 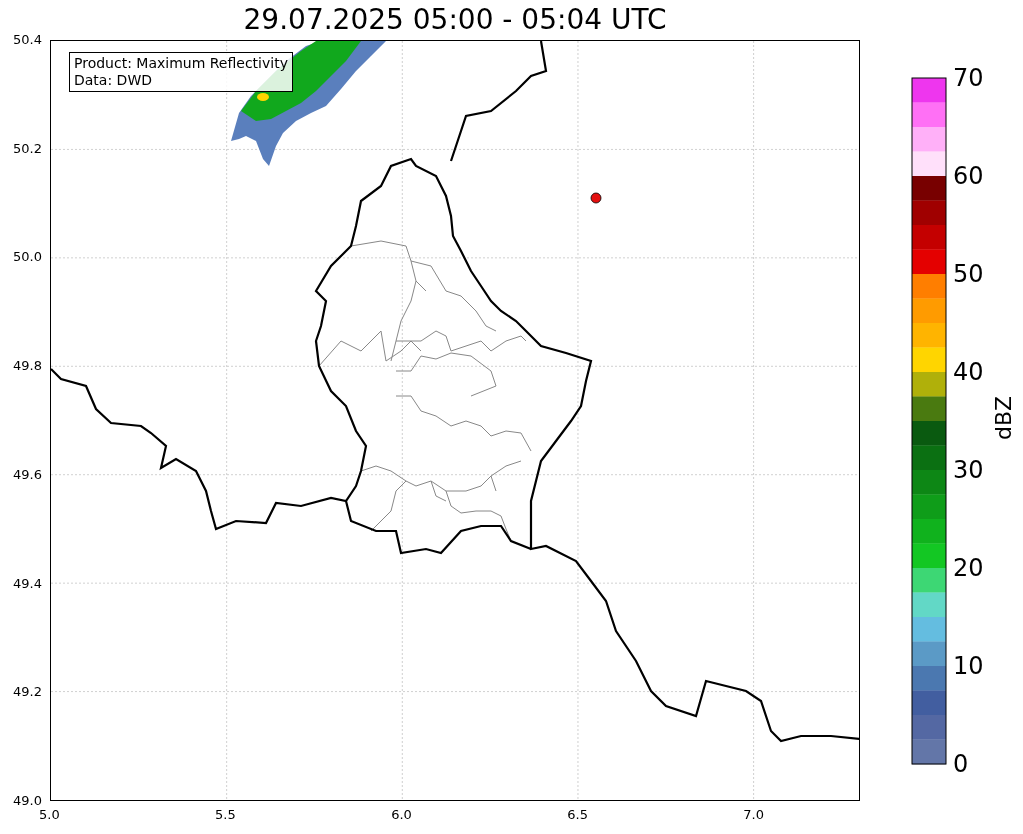 What do you see at coordinates (27, 366) in the screenshot?
I see `axis-tick-label: 49.8` at bounding box center [27, 366].